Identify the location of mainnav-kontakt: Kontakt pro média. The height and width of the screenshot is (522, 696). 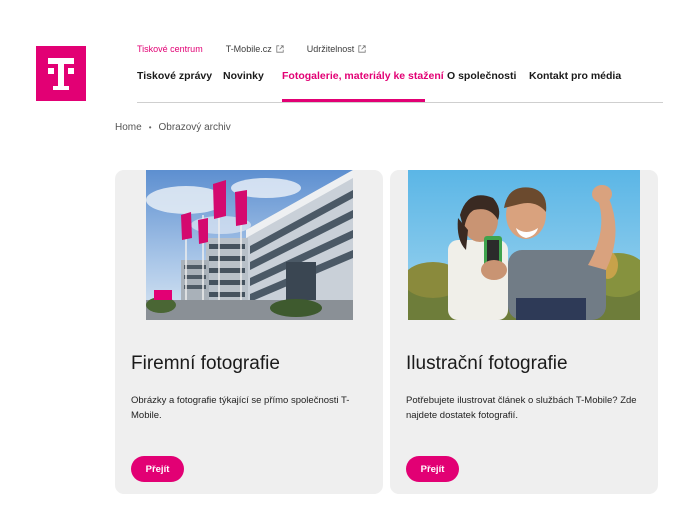
(575, 76).